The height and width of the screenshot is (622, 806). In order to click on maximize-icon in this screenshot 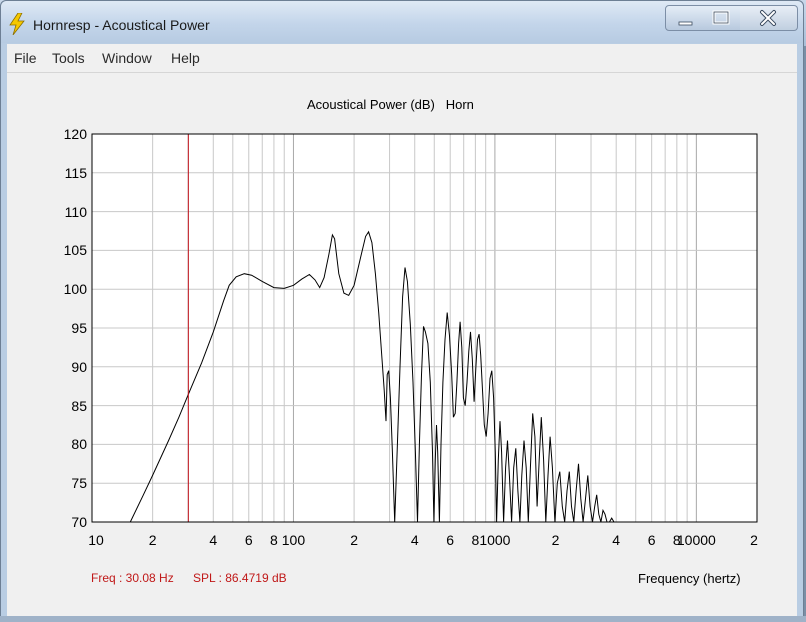, I will do `click(721, 17)`.